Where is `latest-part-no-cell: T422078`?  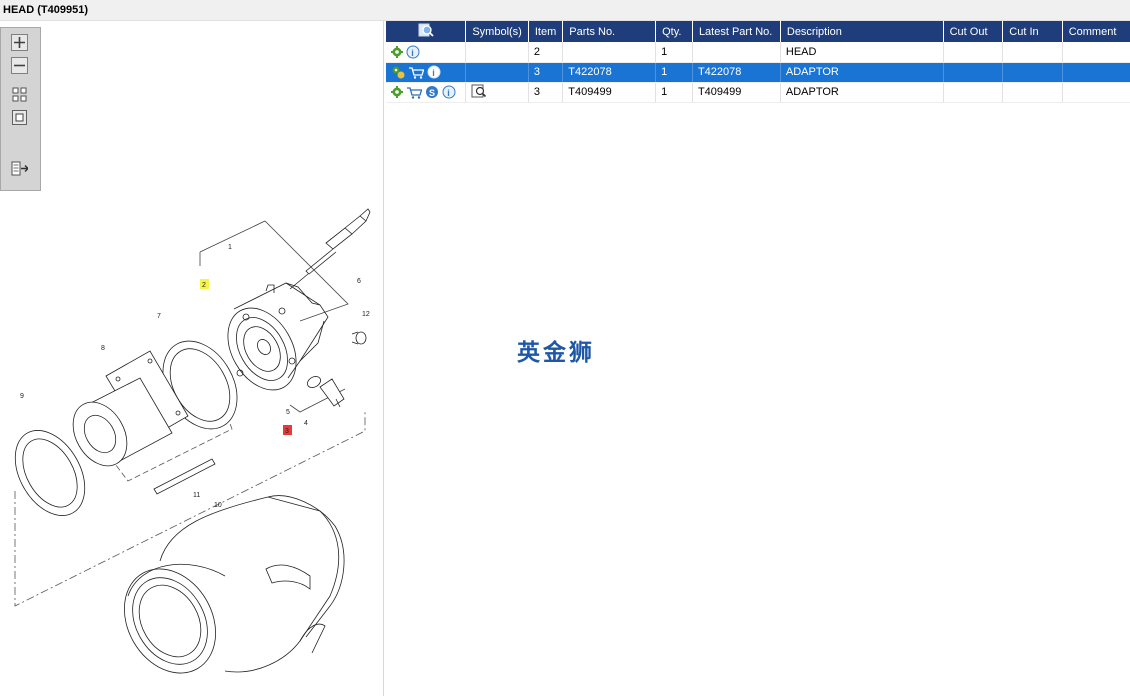
latest-part-no-cell: T422078 is located at coordinates (736, 72).